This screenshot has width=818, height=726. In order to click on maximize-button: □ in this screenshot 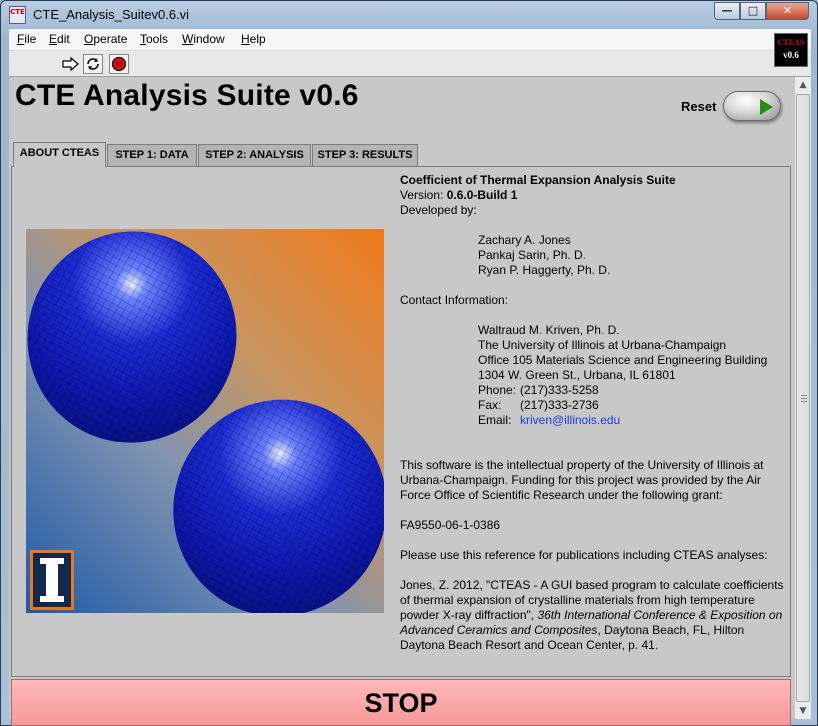, I will do `click(753, 11)`.